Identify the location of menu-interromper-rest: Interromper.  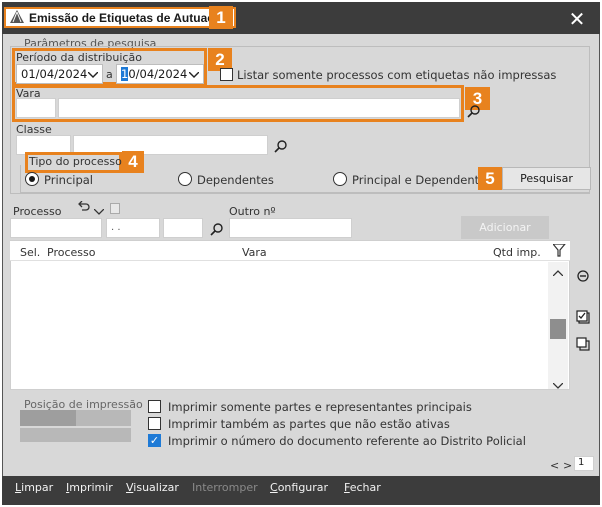
(225, 487).